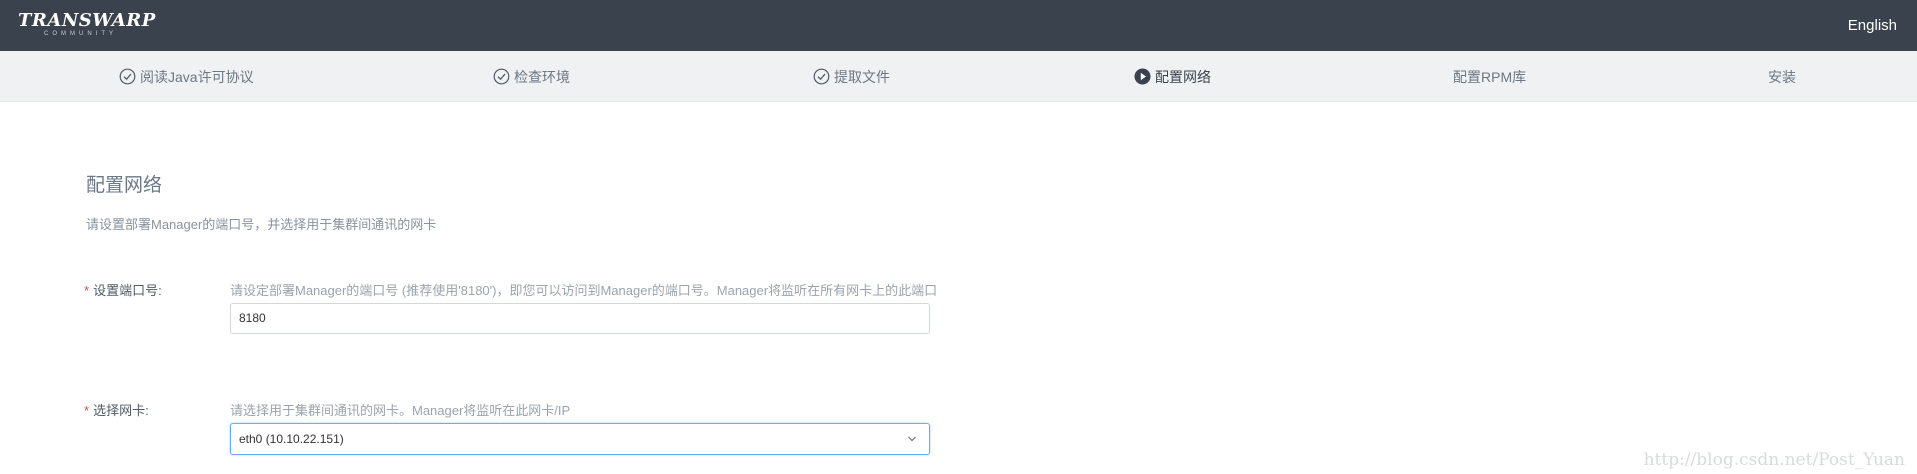  What do you see at coordinates (1774, 460) in the screenshot?
I see `watermark: http://blog.csdn.net/Post_Yuan` at bounding box center [1774, 460].